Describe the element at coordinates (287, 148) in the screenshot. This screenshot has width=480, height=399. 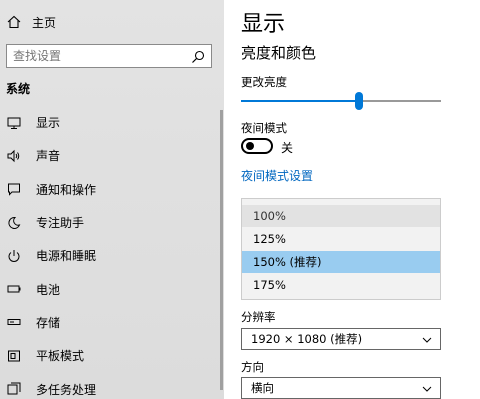
I see `night-mode-state: 关` at that location.